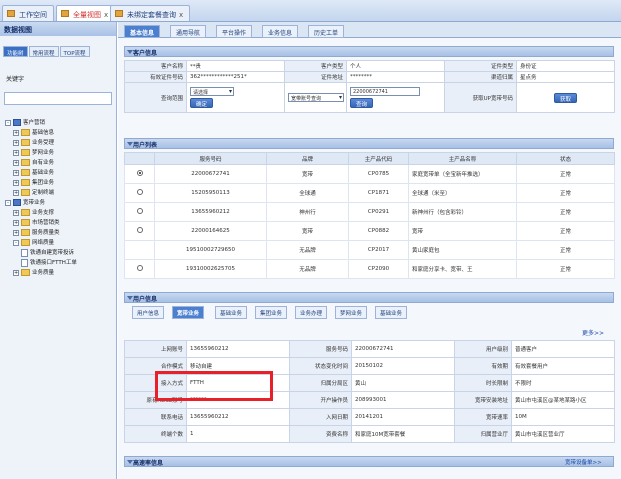 This screenshot has width=621, height=479. What do you see at coordinates (483, 349) in the screenshot?
I see `info-label: 用户级别` at bounding box center [483, 349].